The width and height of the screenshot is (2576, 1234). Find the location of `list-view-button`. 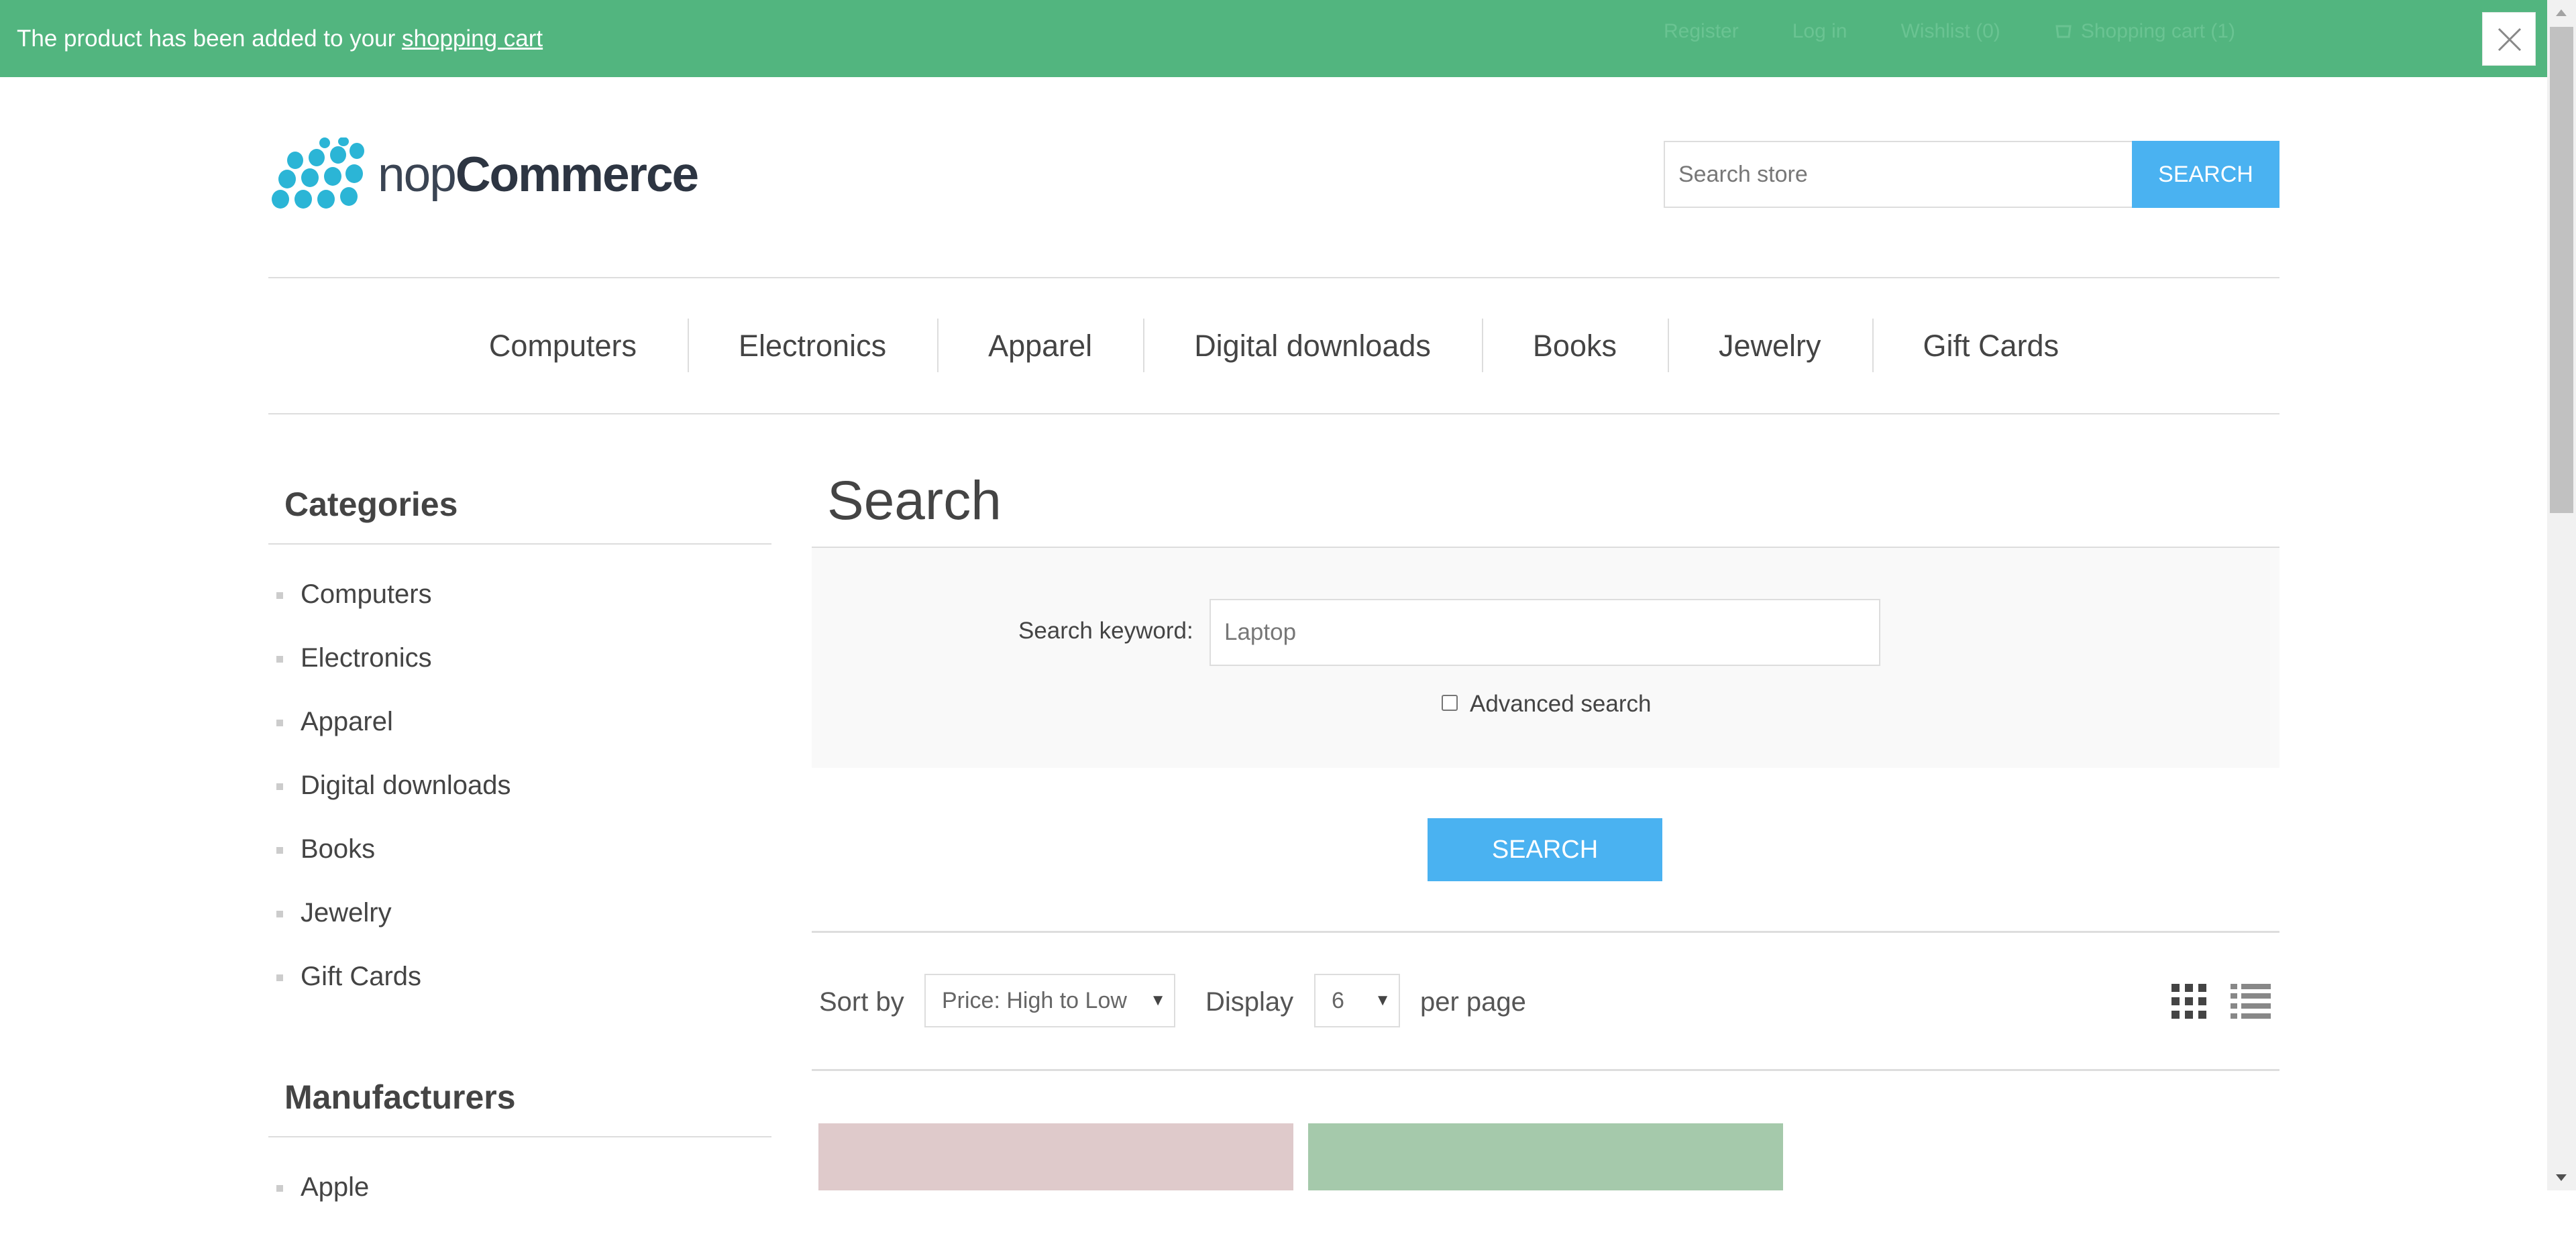

list-view-button is located at coordinates (2251, 1003).